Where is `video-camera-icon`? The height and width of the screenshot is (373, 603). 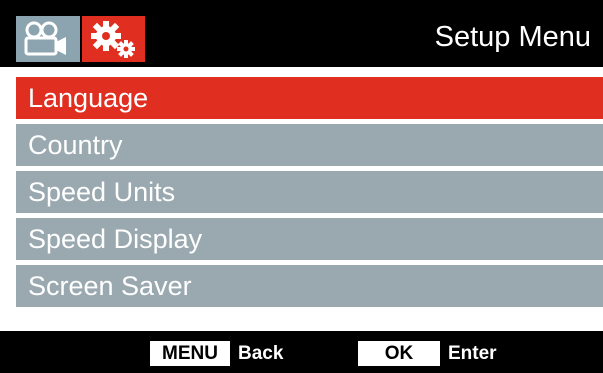 video-camera-icon is located at coordinates (48, 39).